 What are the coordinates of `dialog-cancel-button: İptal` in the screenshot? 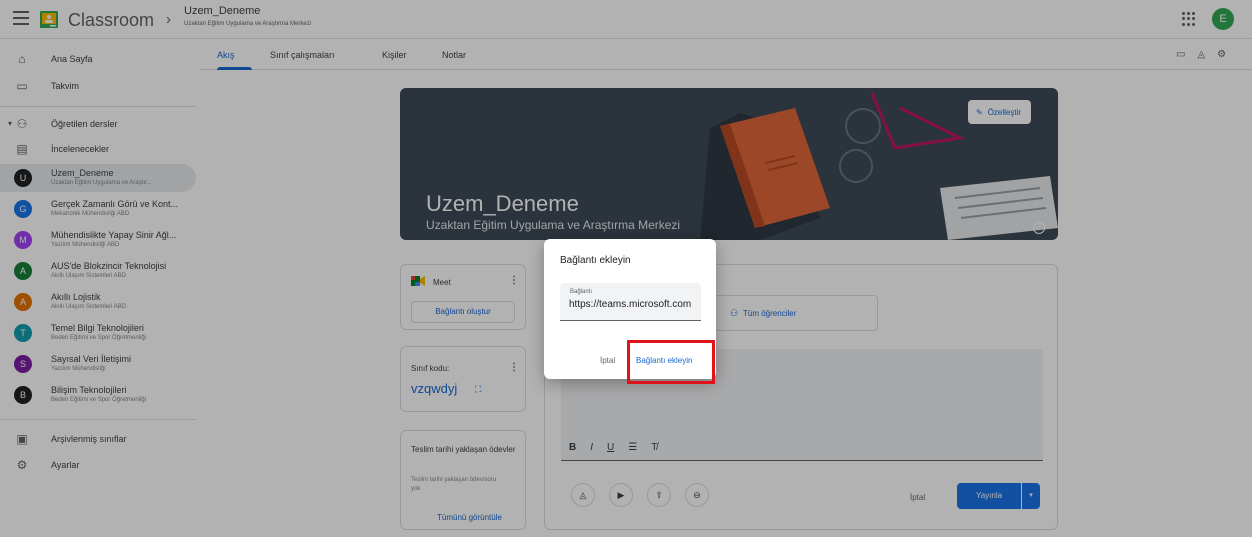 It's located at (607, 360).